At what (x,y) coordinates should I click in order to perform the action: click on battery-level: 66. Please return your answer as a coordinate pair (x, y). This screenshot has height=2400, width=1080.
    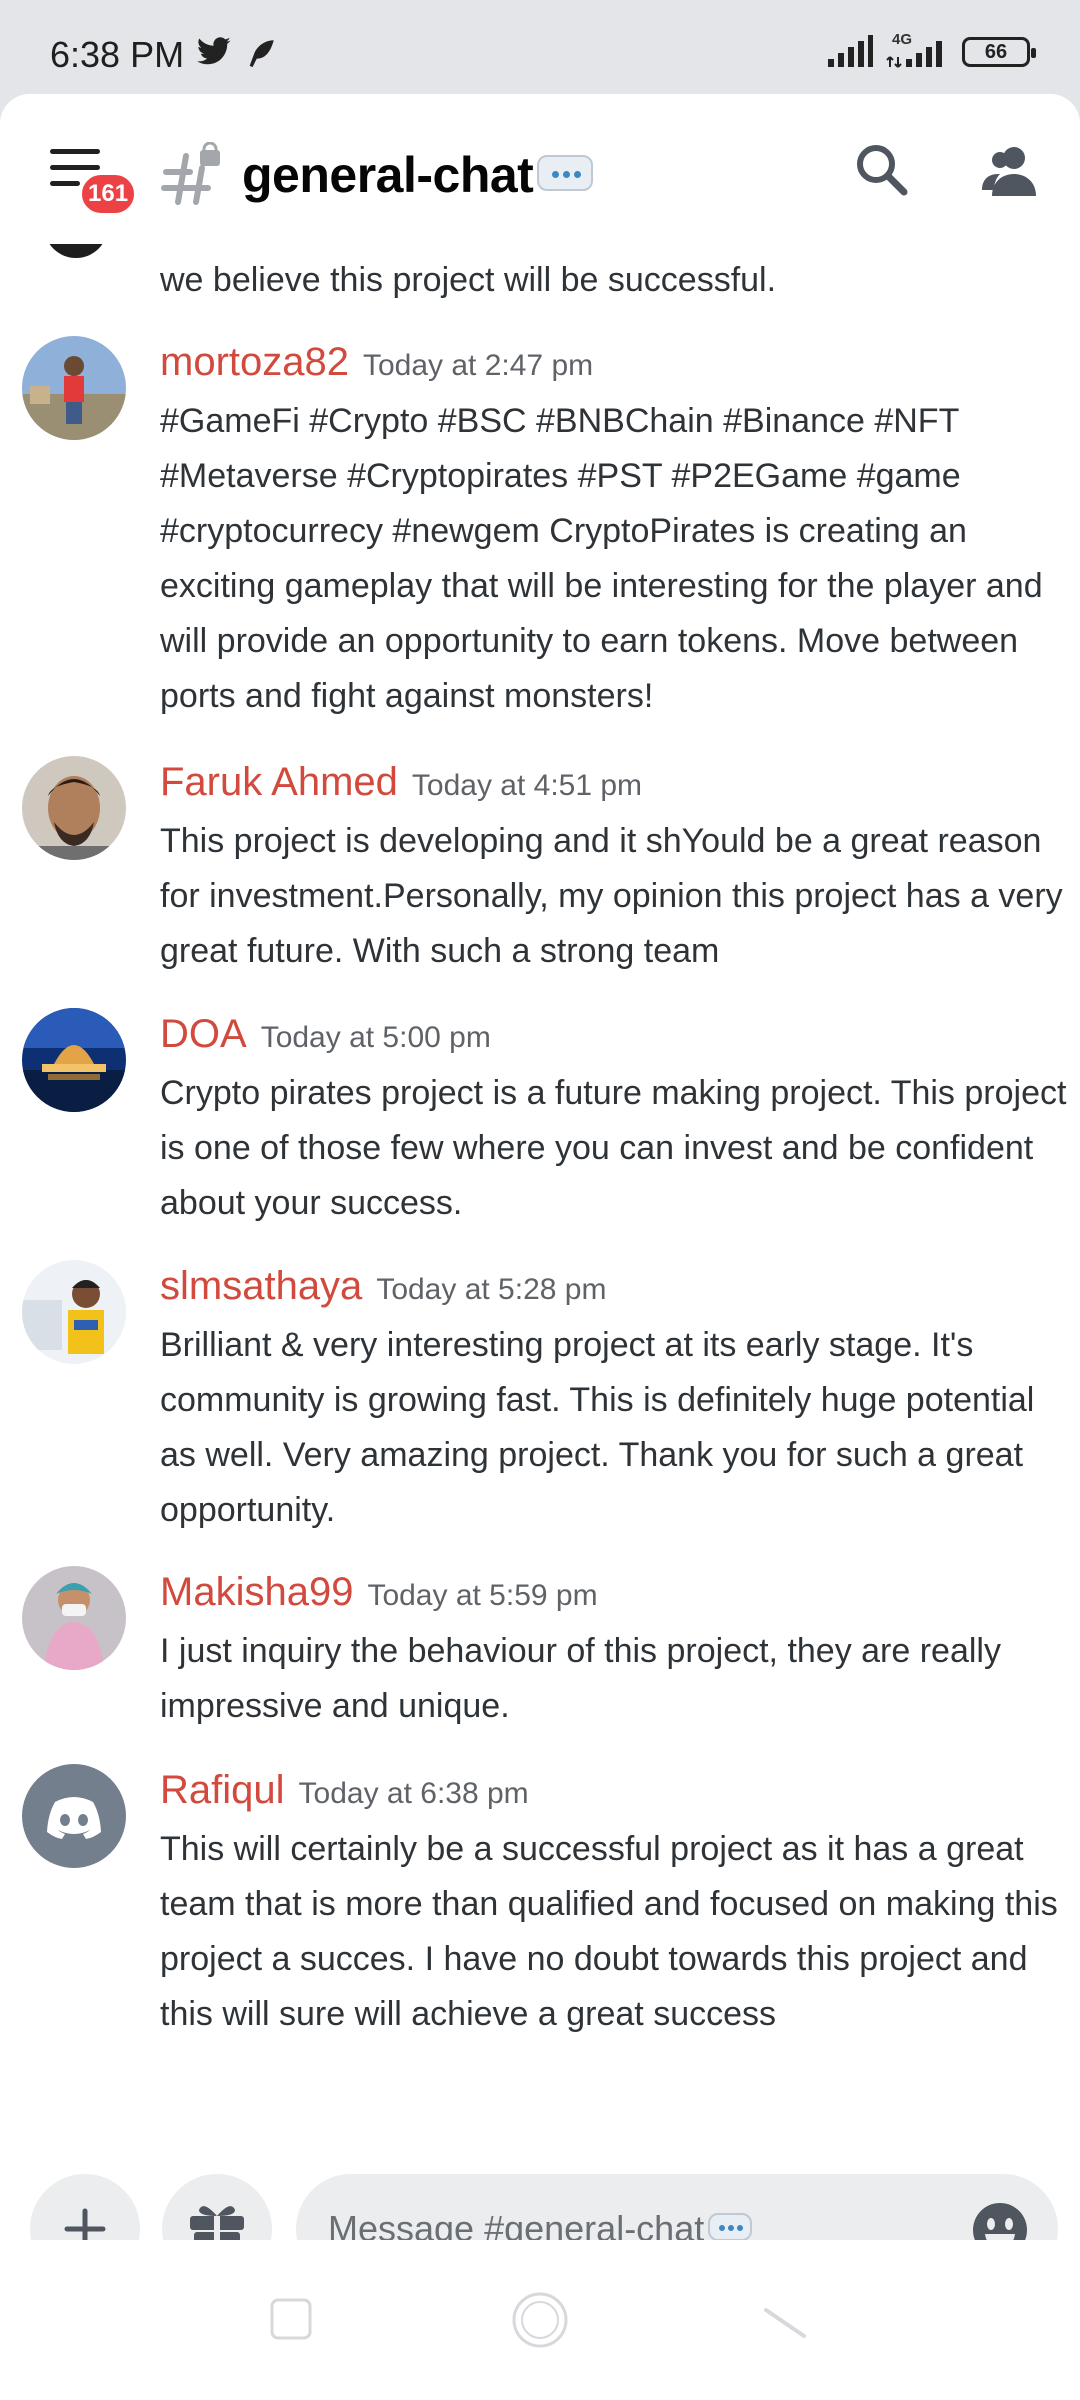
    Looking at the image, I should click on (996, 51).